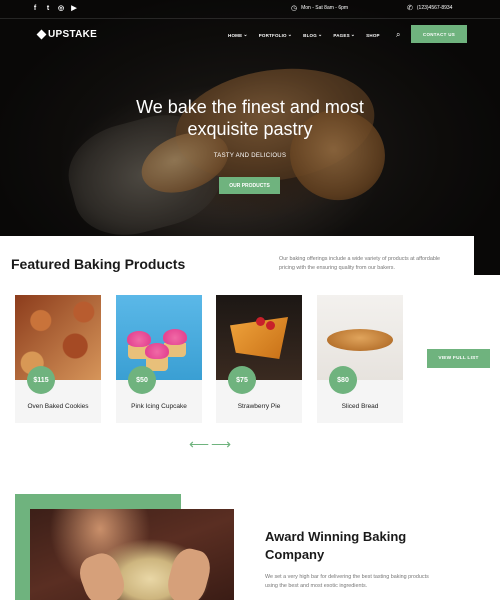 The height and width of the screenshot is (600, 500). Describe the element at coordinates (295, 554) in the screenshot. I see `award-title-line: Company` at that location.